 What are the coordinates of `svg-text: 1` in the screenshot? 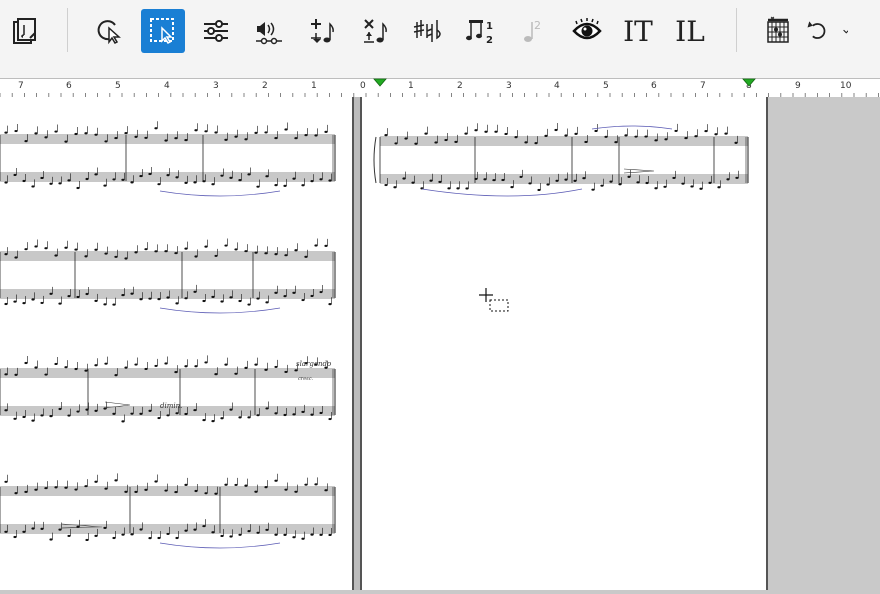 It's located at (489, 26).